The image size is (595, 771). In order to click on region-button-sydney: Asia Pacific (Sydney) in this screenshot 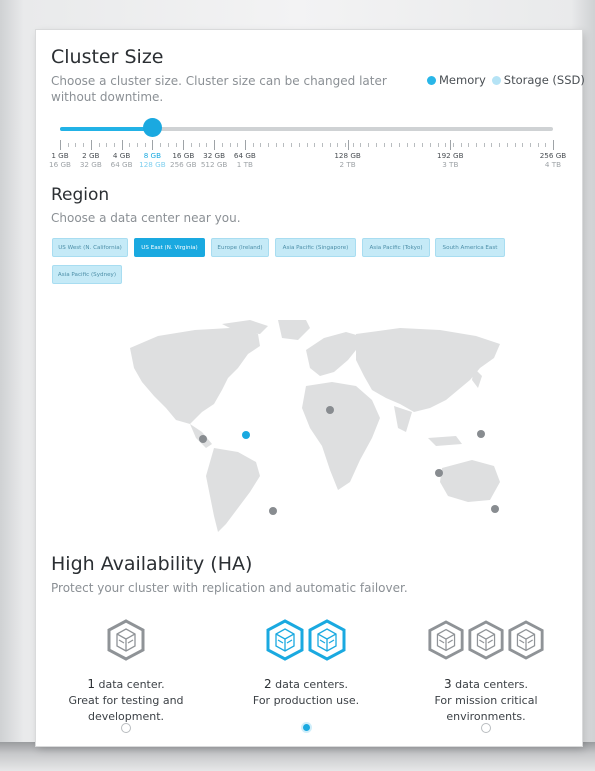, I will do `click(87, 274)`.